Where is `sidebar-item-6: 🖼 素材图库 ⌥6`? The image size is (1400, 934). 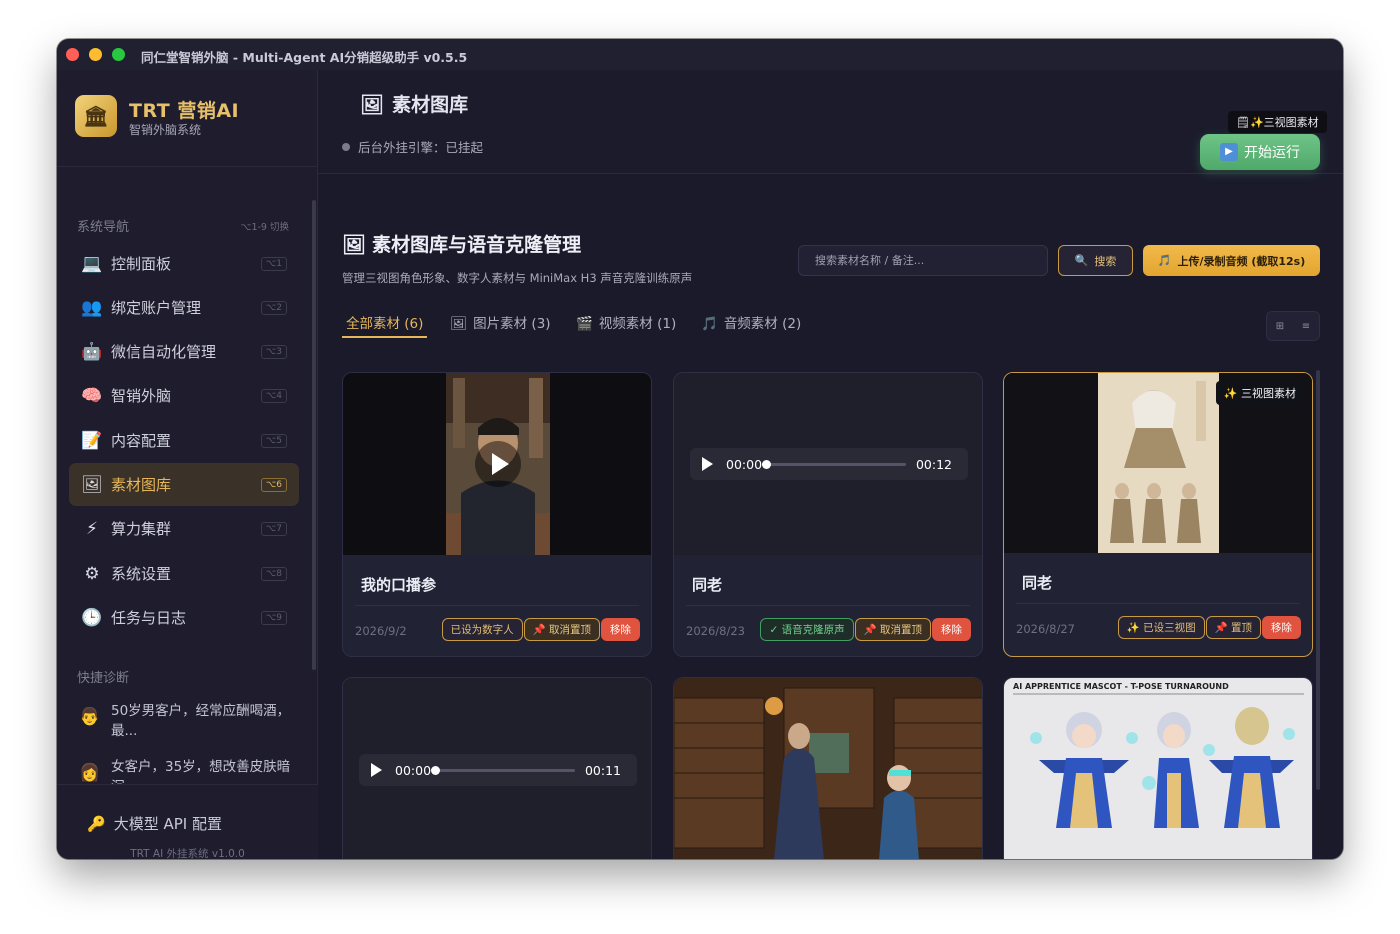 sidebar-item-6: 🖼 素材图库 ⌥6 is located at coordinates (184, 484).